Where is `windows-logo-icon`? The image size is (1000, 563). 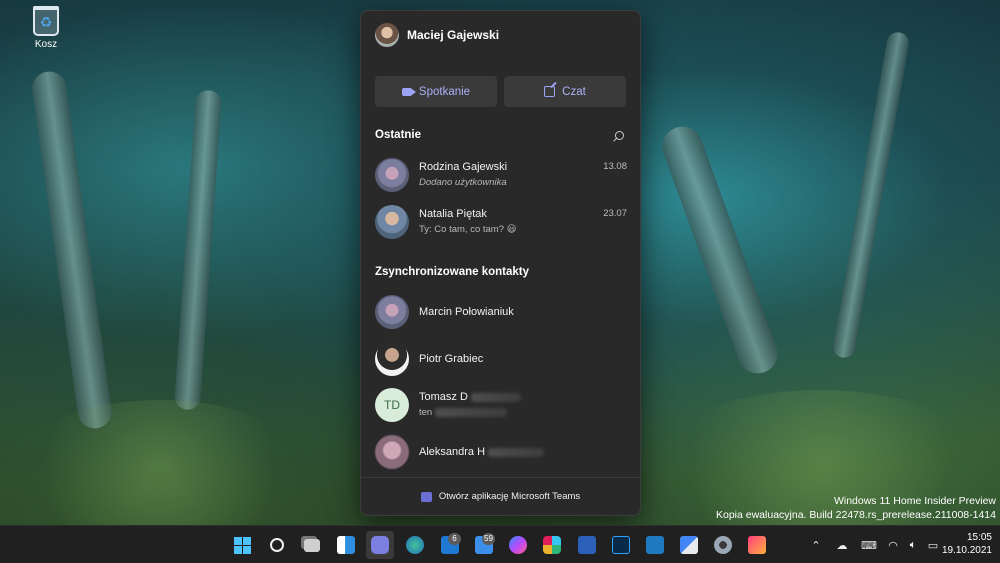 windows-logo-icon is located at coordinates (242, 545).